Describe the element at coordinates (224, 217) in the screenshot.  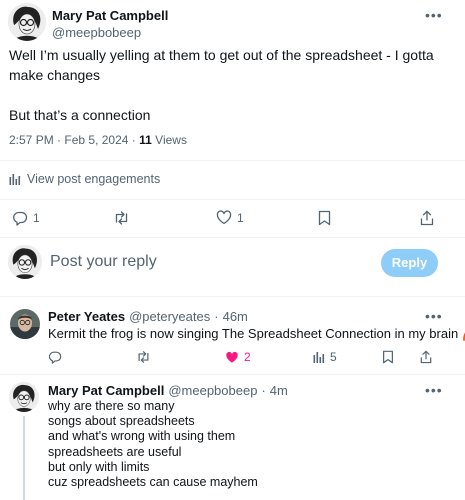
I see `heart-icon` at that location.